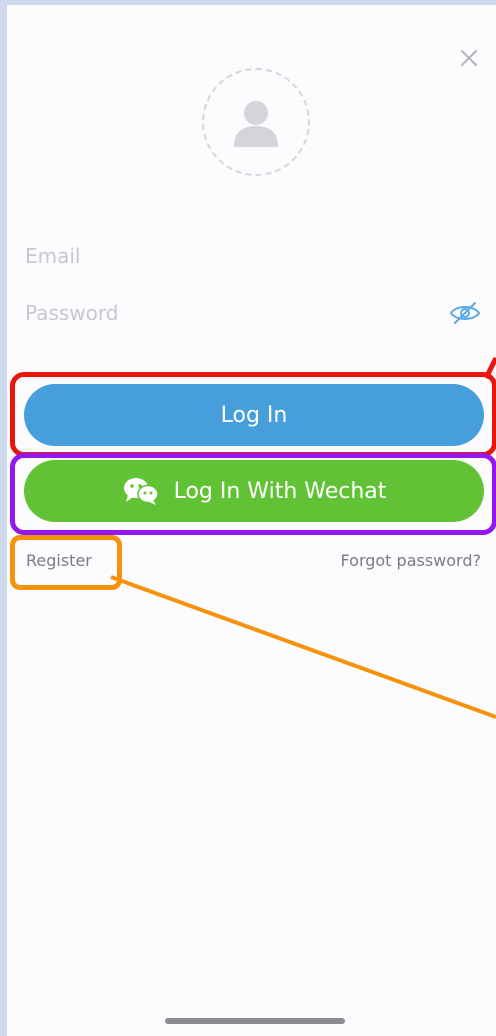 The image size is (496, 1036). Describe the element at coordinates (280, 491) in the screenshot. I see `wechat-login-label: Log In With Wechat` at that location.